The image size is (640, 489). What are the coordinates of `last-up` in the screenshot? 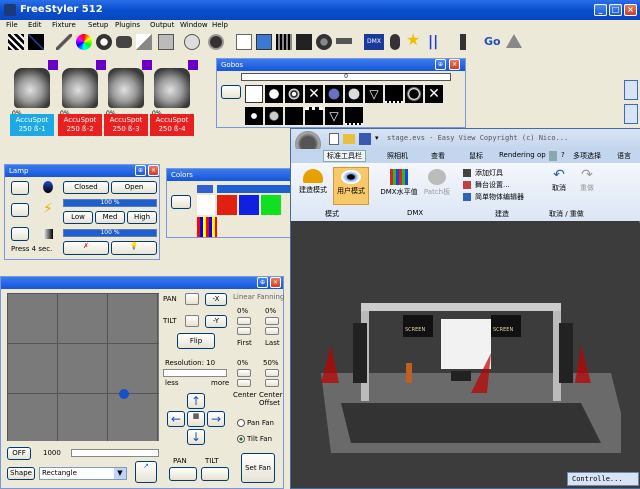 It's located at (272, 321).